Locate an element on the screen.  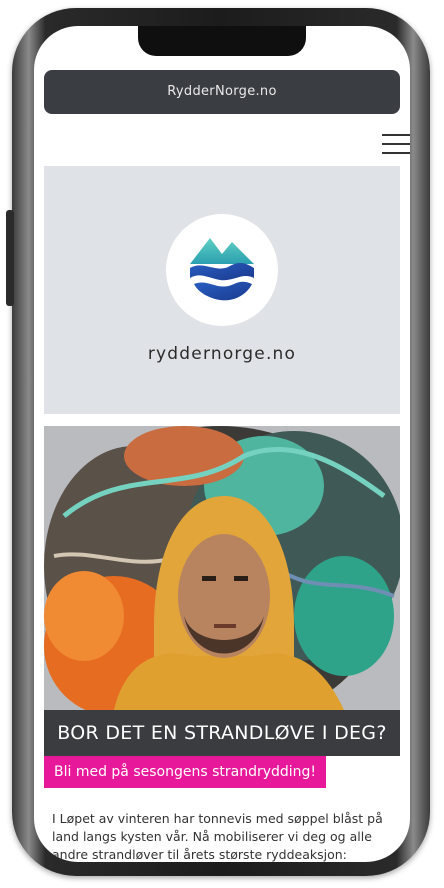
logo-badge is located at coordinates (222, 270).